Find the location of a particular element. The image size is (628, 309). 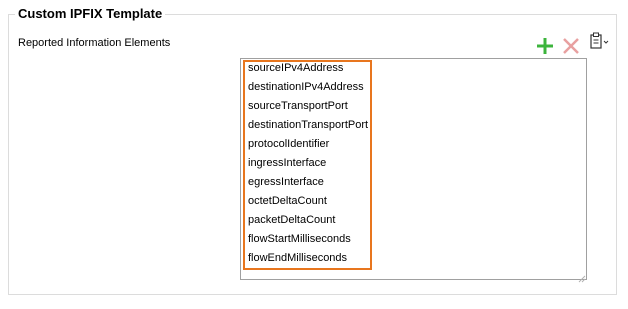

reported-elements-label: Reported Information Elements is located at coordinates (94, 43).